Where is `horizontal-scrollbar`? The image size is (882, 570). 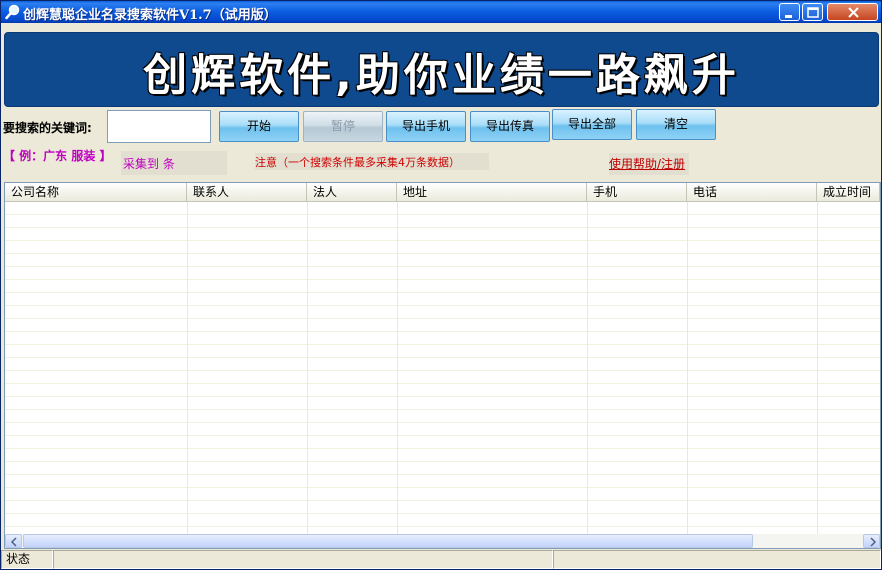
horizontal-scrollbar is located at coordinates (442, 541).